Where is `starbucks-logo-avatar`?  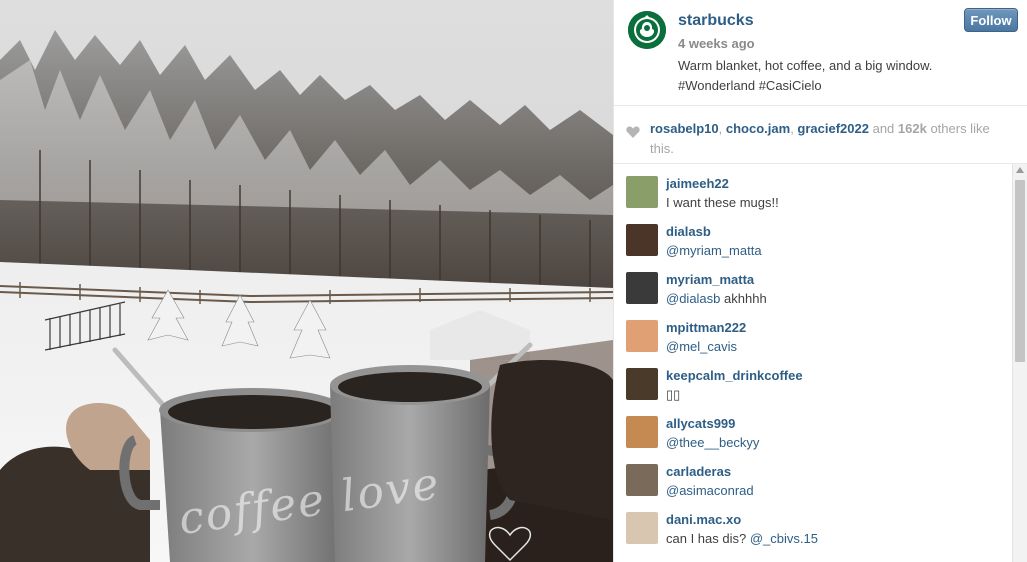 starbucks-logo-avatar is located at coordinates (647, 30).